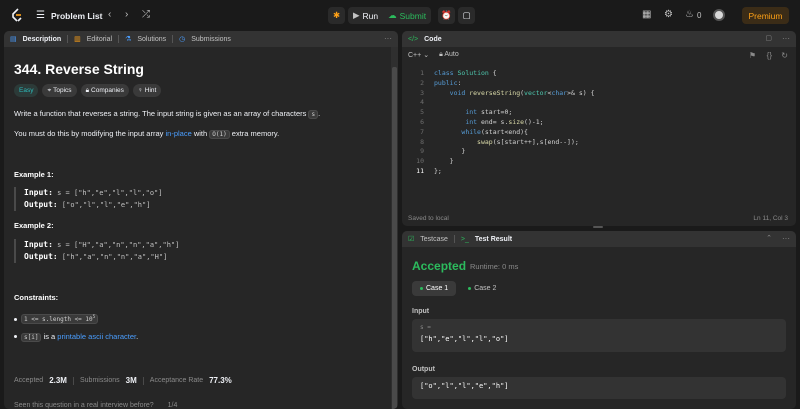 This screenshot has height=409, width=800. What do you see at coordinates (423, 369) in the screenshot?
I see `output-label: Output` at bounding box center [423, 369].